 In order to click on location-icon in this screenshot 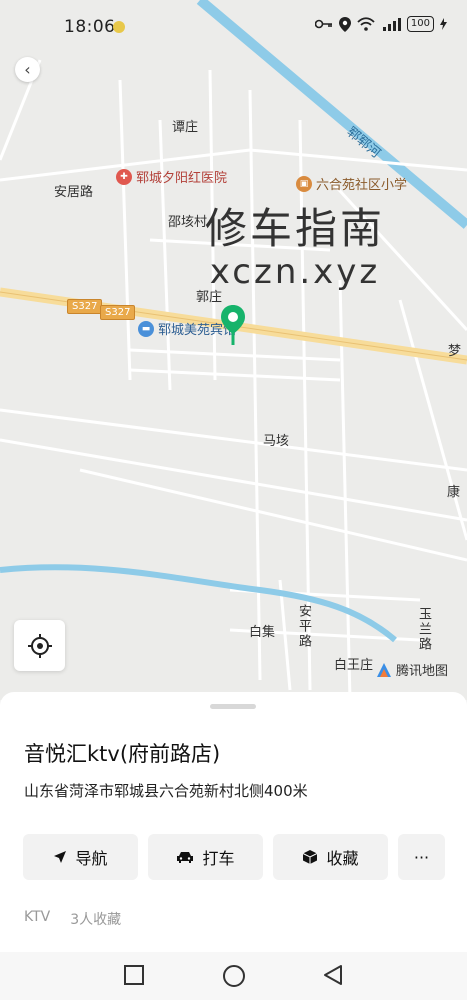, I will do `click(344, 24)`.